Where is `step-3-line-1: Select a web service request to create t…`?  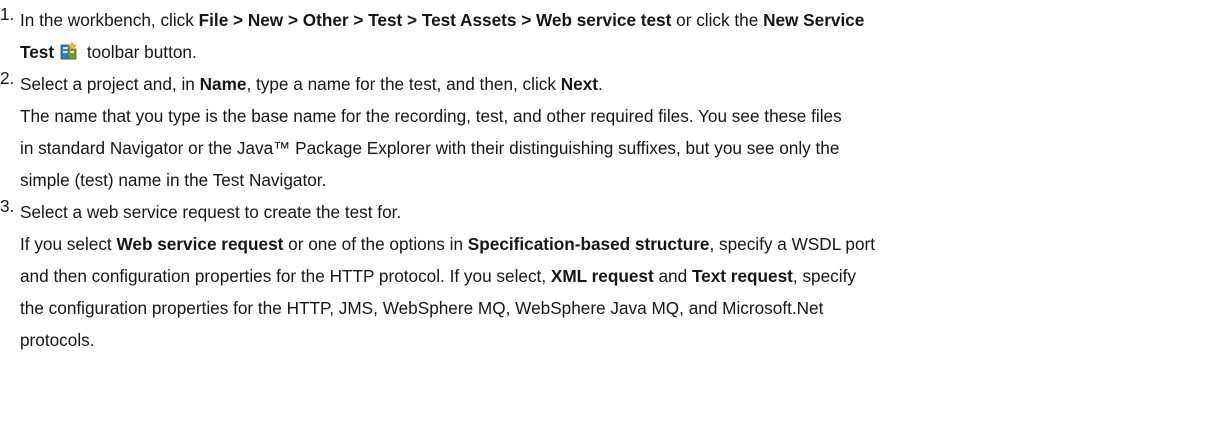
step-3-line-1: Select a web service request to create t… is located at coordinates (211, 212).